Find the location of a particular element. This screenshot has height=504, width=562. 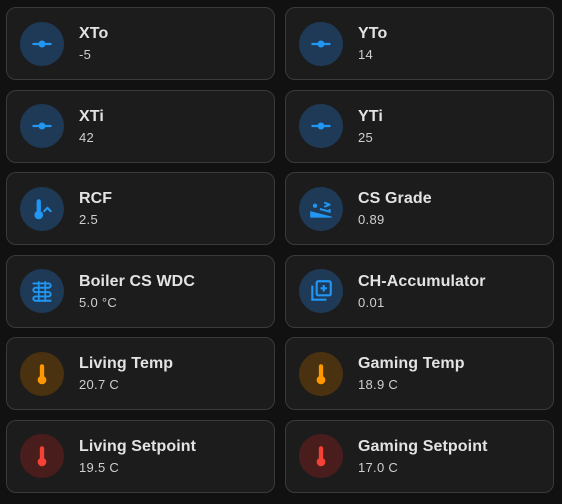

tile-gaming-setpoint: Gaming Setpoint 17.0 C is located at coordinates (419, 456).